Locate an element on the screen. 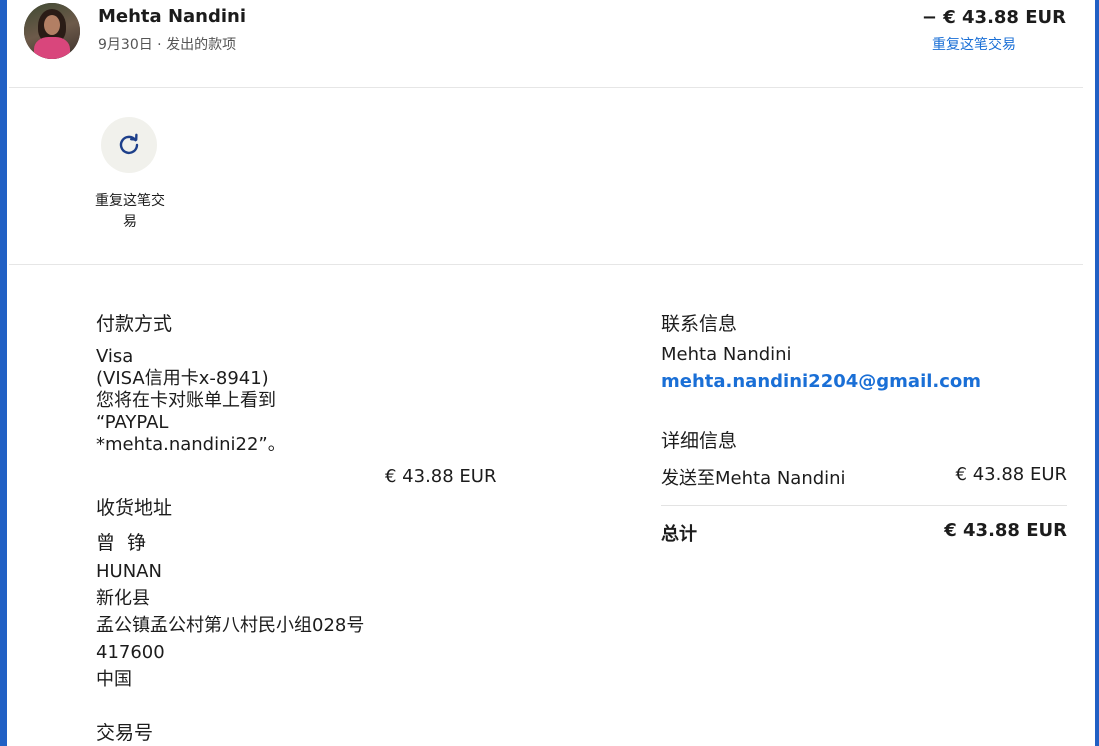 The height and width of the screenshot is (746, 1099). repeat-transaction-label: 重复这笔交 易 is located at coordinates (130, 212).